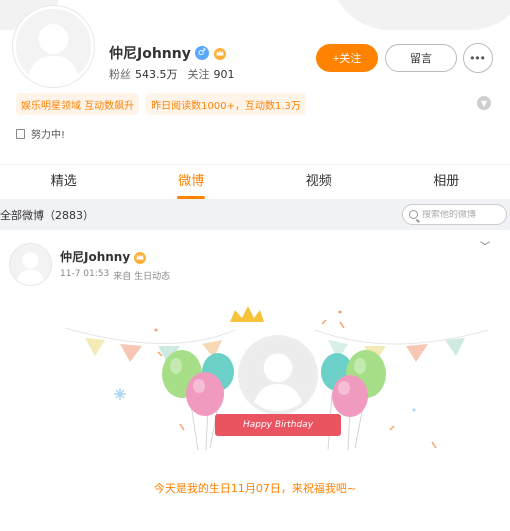  Describe the element at coordinates (192, 182) in the screenshot. I see `tab-weibo: 微博` at that location.